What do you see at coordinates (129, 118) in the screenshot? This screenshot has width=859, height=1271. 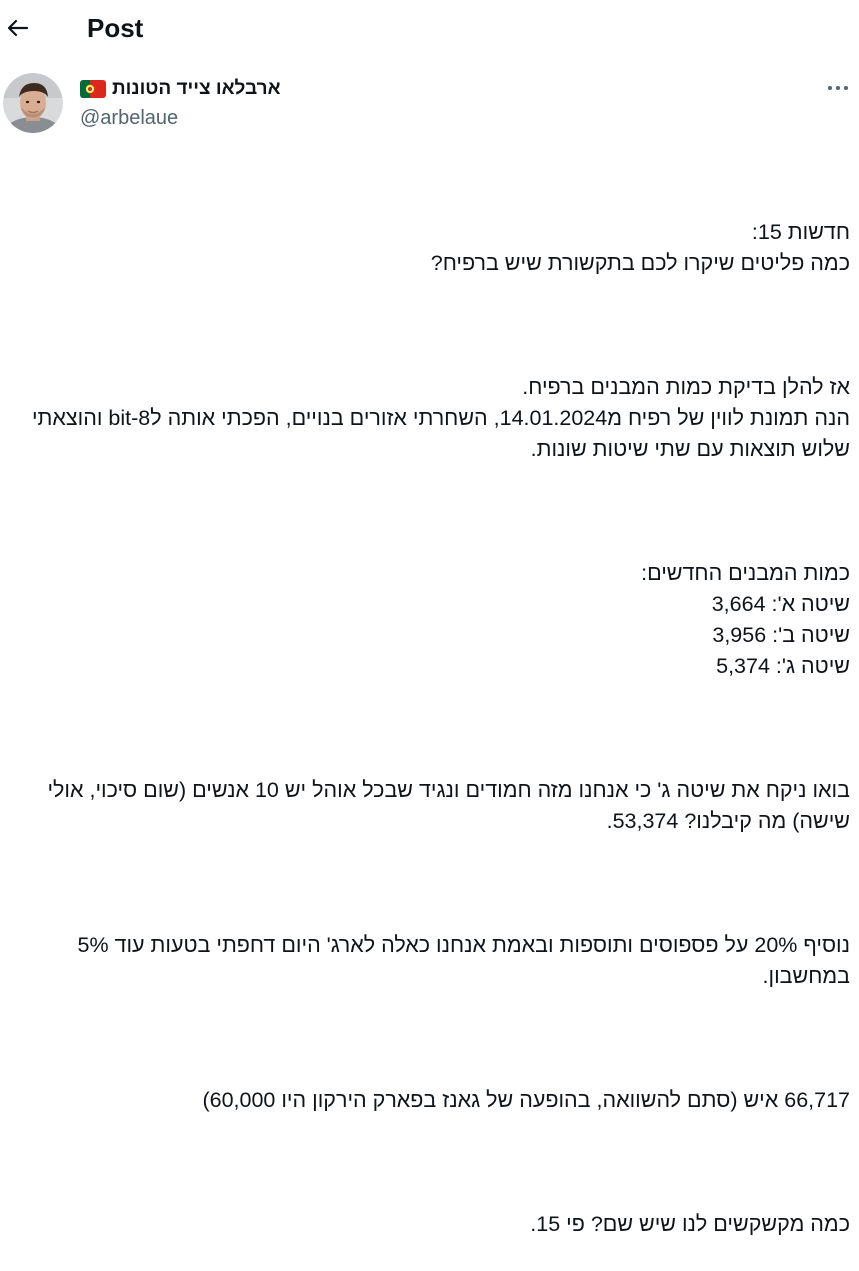 I see `author-handle: @arbelaue` at bounding box center [129, 118].